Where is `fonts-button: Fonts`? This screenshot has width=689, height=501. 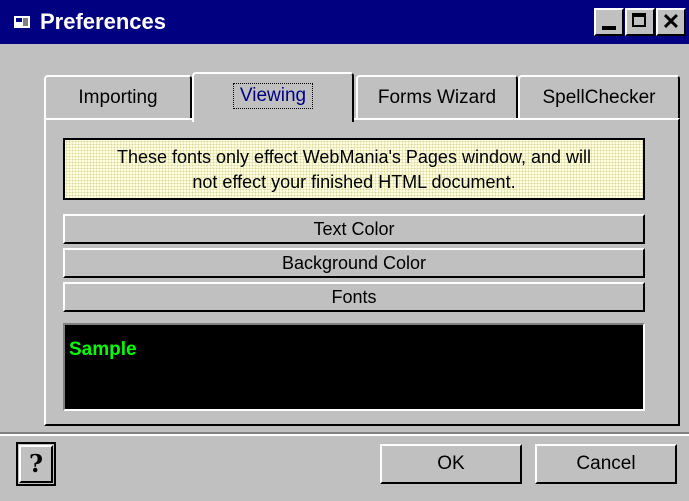 fonts-button: Fonts is located at coordinates (354, 297).